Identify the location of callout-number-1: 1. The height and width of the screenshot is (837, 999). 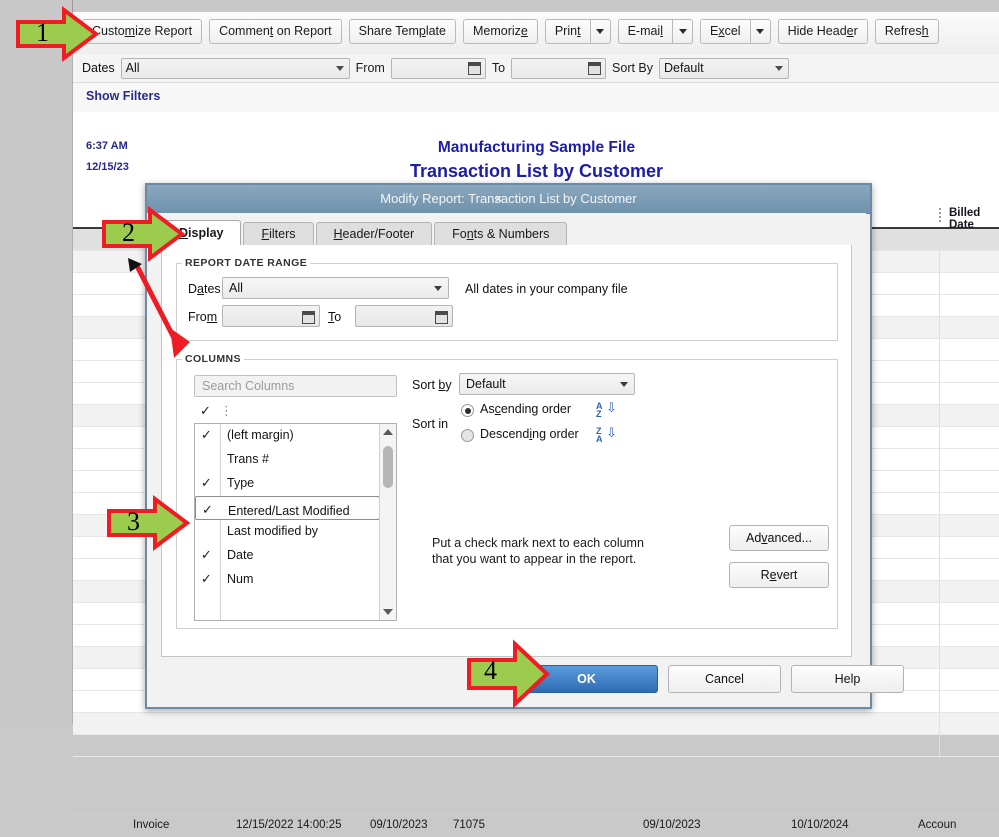
(42, 32).